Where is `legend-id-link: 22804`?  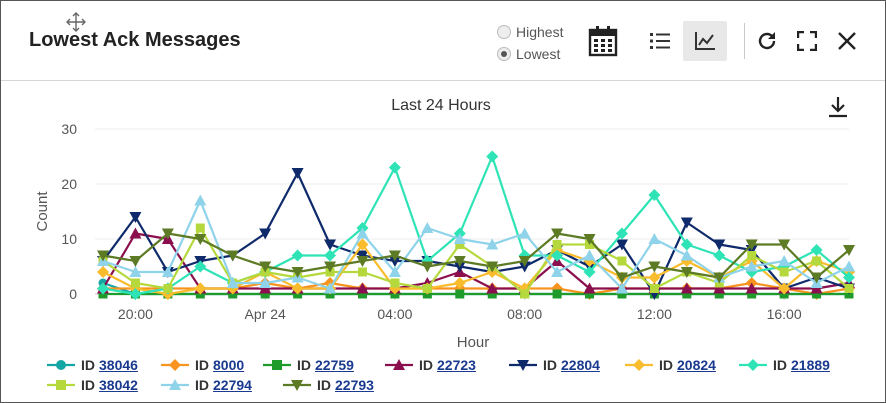
legend-id-link: 22804 is located at coordinates (580, 365).